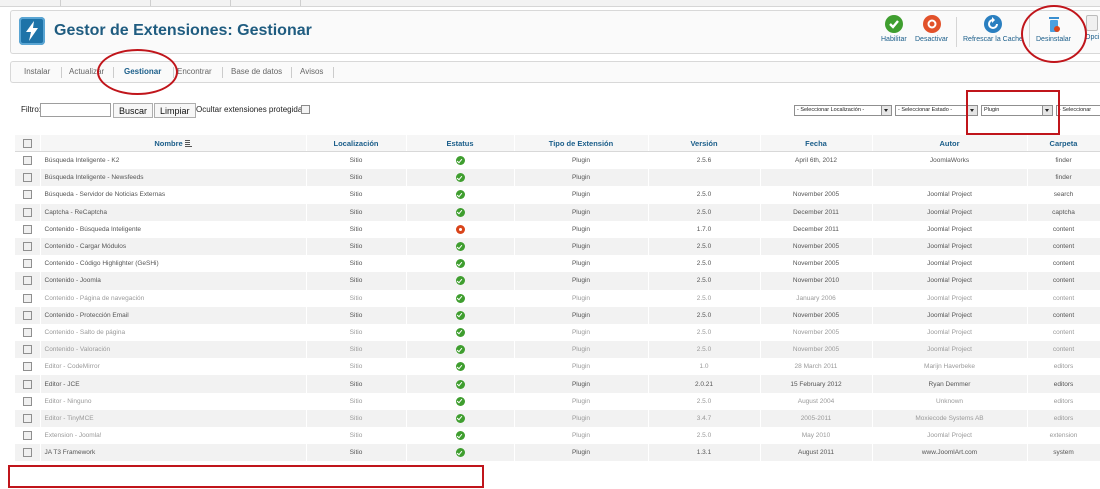 The width and height of the screenshot is (1100, 489). Describe the element at coordinates (894, 33) in the screenshot. I see `enable-button: Habilitar` at that location.